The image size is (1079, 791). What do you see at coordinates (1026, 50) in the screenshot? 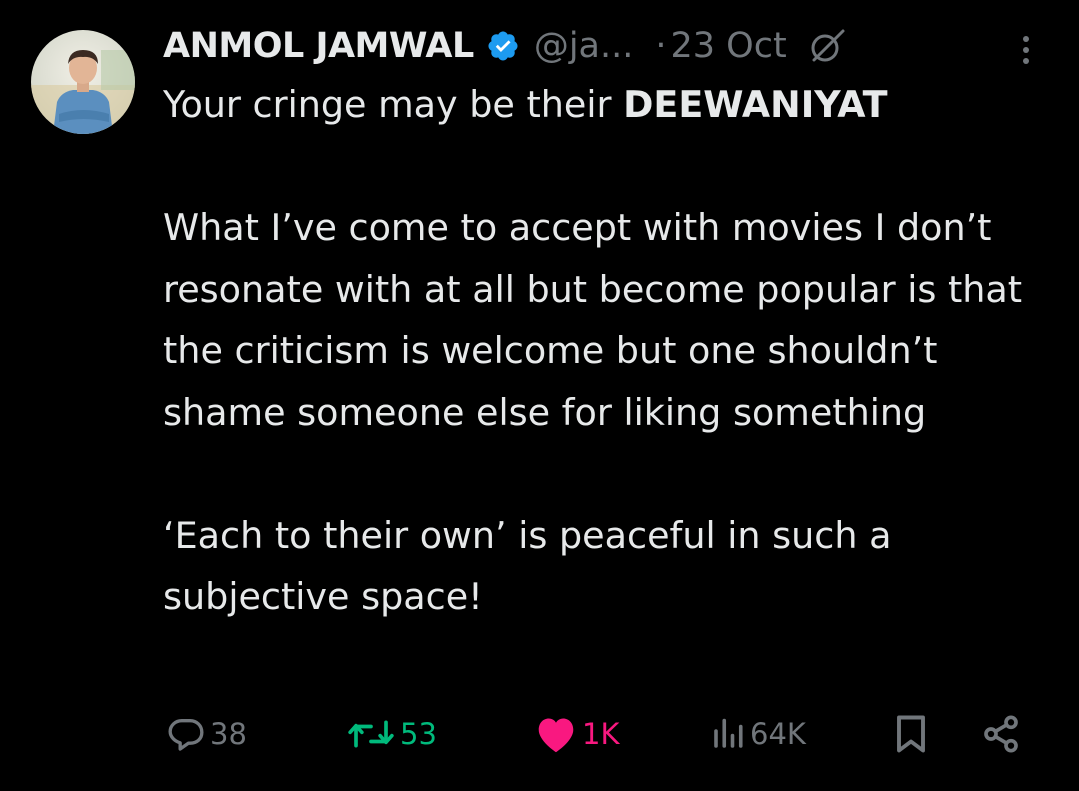
I see `more-dots-icon` at bounding box center [1026, 50].